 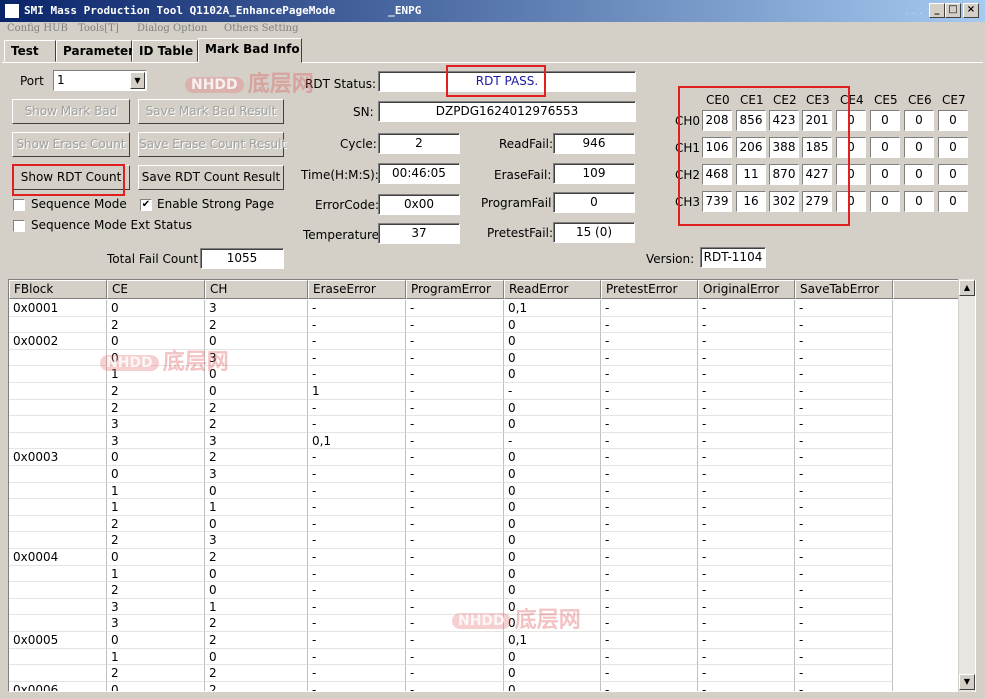 I want to click on minimize-button: _, so click(x=937, y=10).